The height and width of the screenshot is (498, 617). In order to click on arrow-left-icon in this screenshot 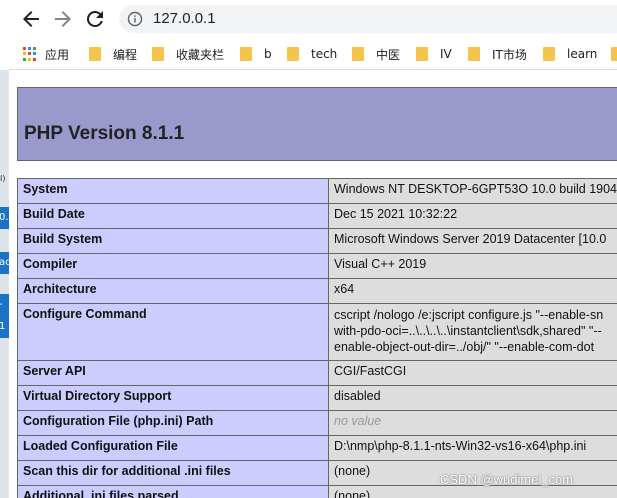, I will do `click(31, 19)`.